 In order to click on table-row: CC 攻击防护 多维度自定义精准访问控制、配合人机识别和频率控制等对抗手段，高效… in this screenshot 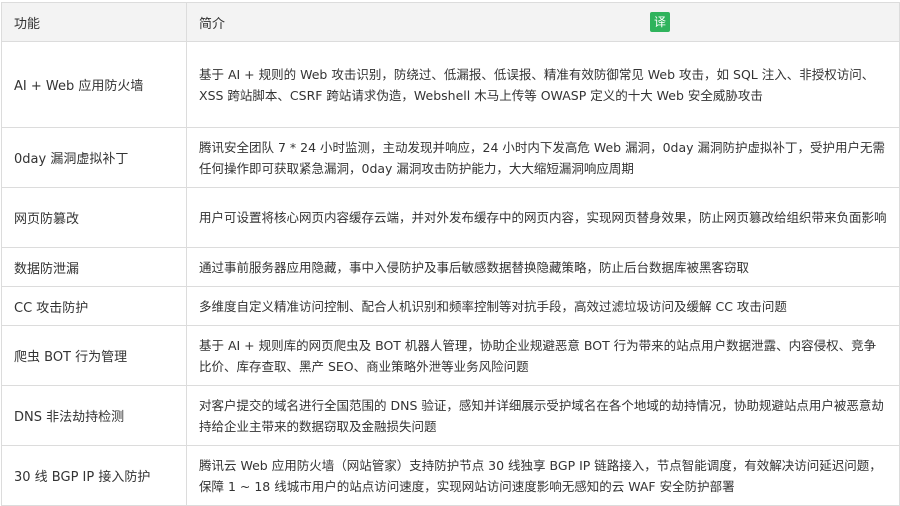, I will do `click(450, 306)`.